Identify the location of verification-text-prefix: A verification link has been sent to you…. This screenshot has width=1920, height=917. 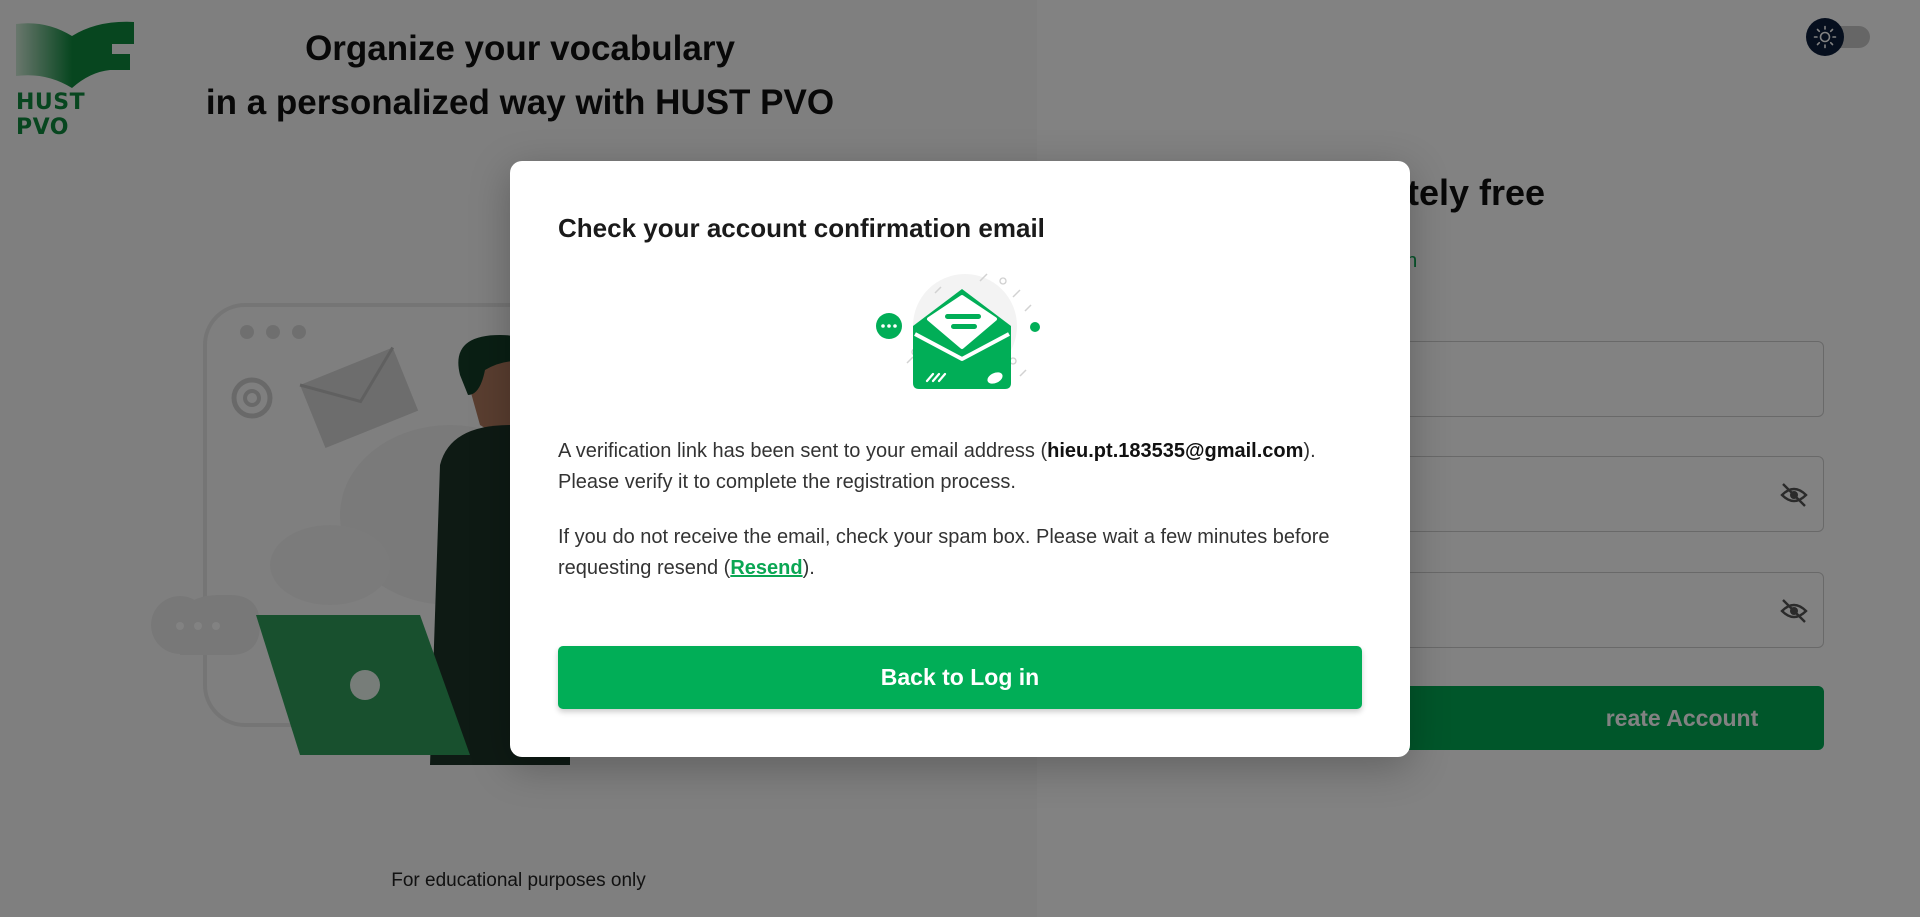
(803, 451).